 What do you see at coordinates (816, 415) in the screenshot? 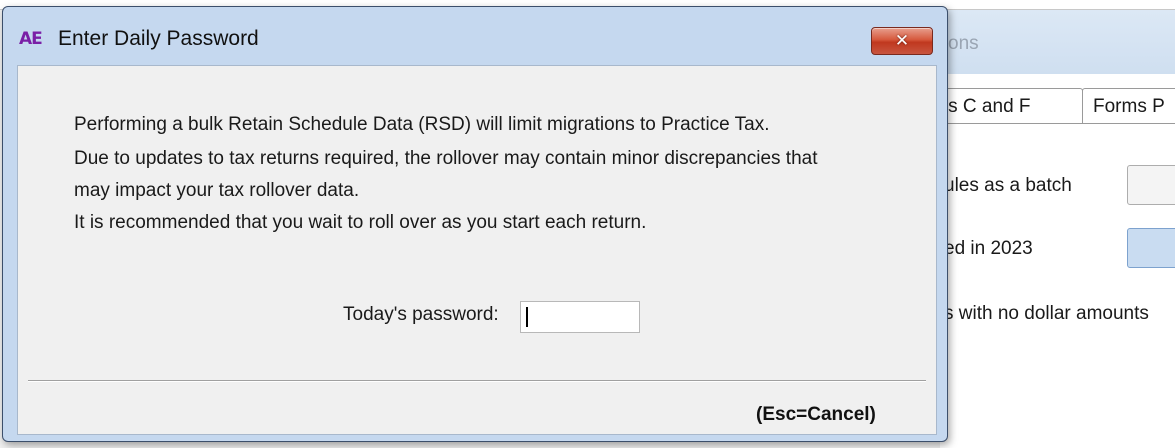
I see `esc-cancel-hint: (Esc=Cancel)` at bounding box center [816, 415].